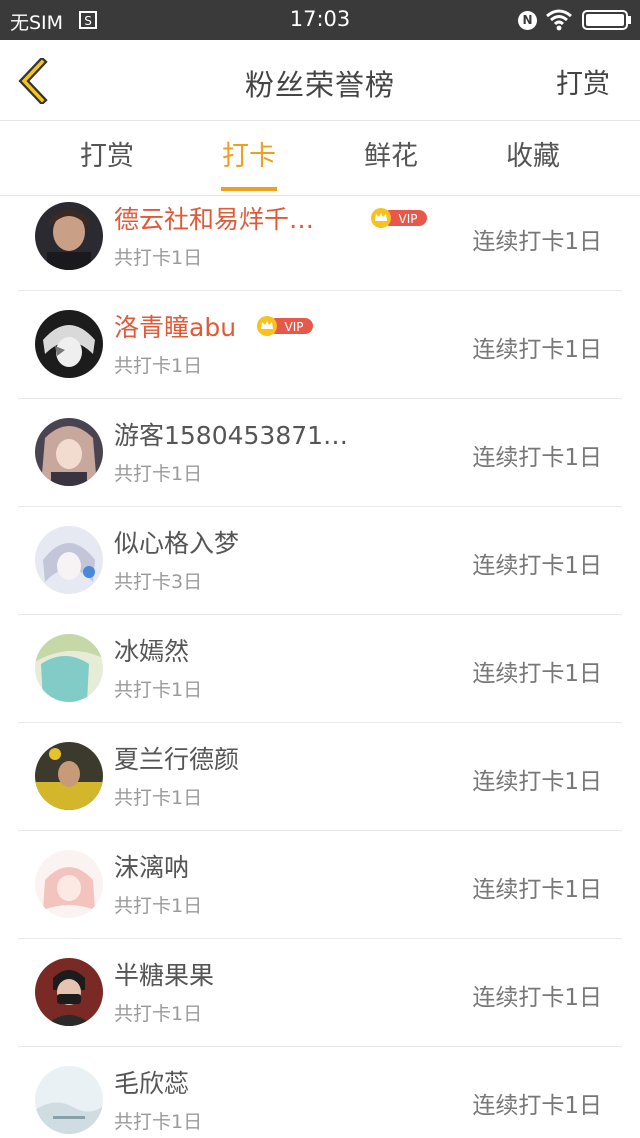 This screenshot has height=1138, width=640. What do you see at coordinates (320, 884) in the screenshot?
I see `list-item: 沫漓呐 共打卡1日 连续打卡1日` at bounding box center [320, 884].